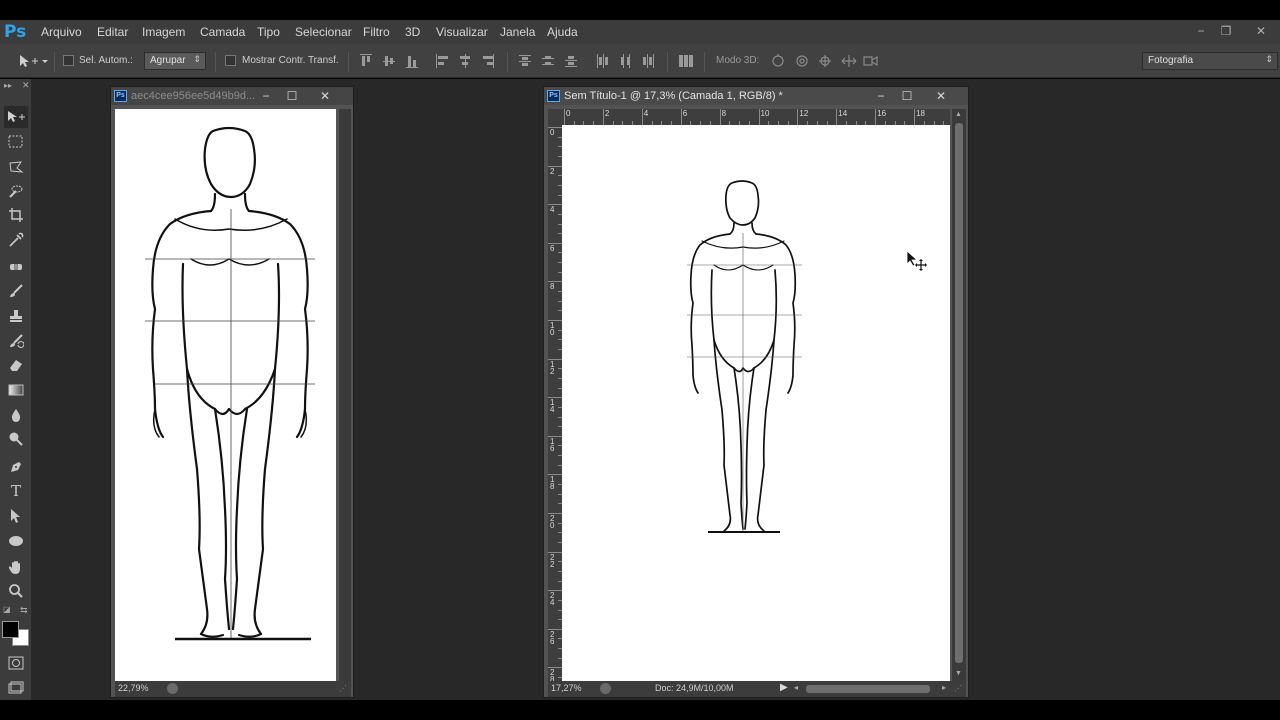  I want to click on eraser-tool-icon, so click(16, 365).